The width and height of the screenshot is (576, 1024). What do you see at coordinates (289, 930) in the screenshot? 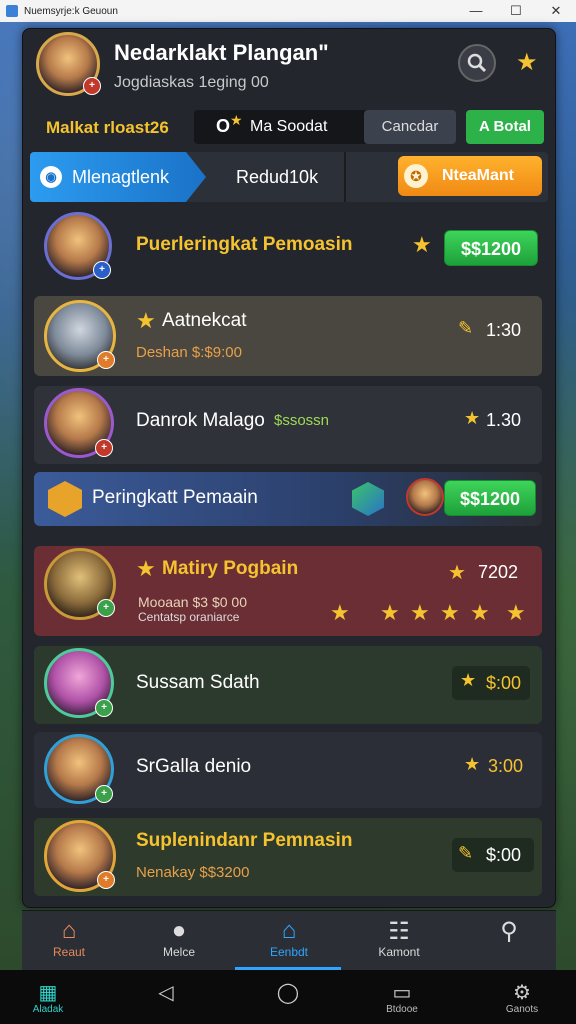
I see `home-blue-icon: ⌂` at bounding box center [289, 930].